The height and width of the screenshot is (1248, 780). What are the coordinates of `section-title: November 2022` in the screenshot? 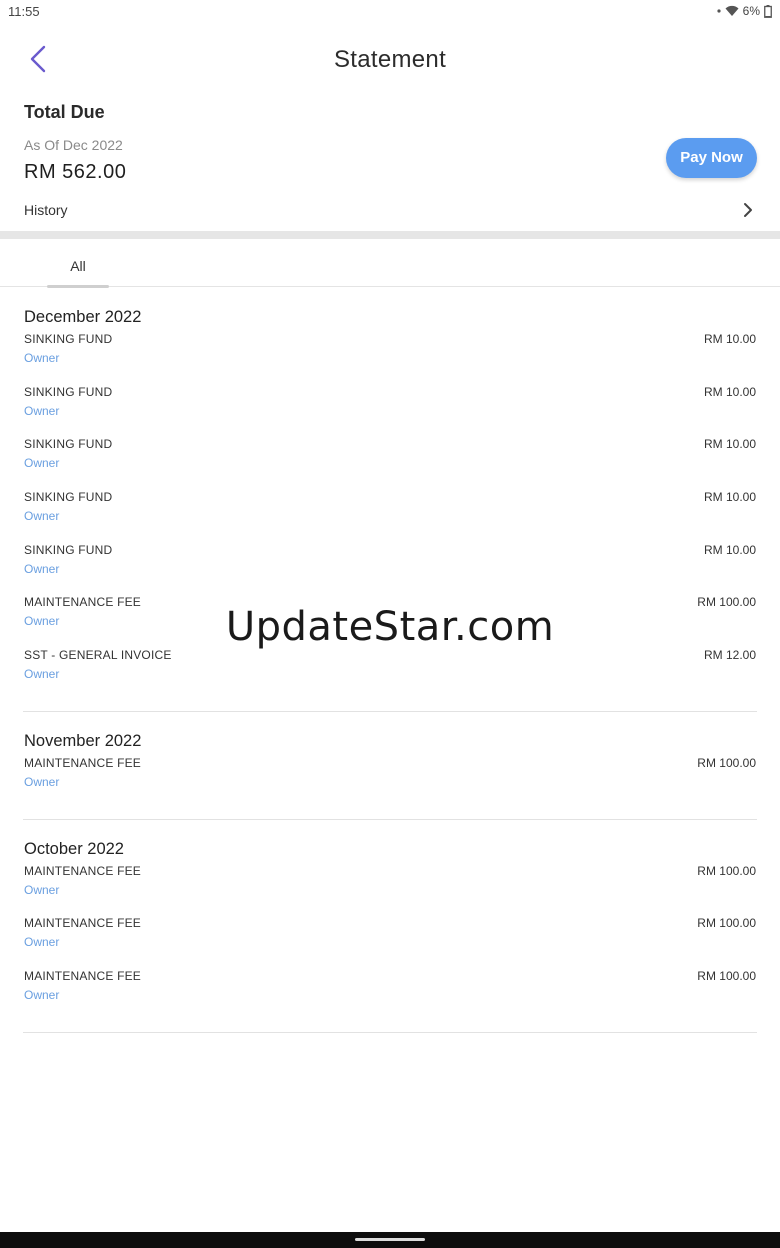 It's located at (83, 740).